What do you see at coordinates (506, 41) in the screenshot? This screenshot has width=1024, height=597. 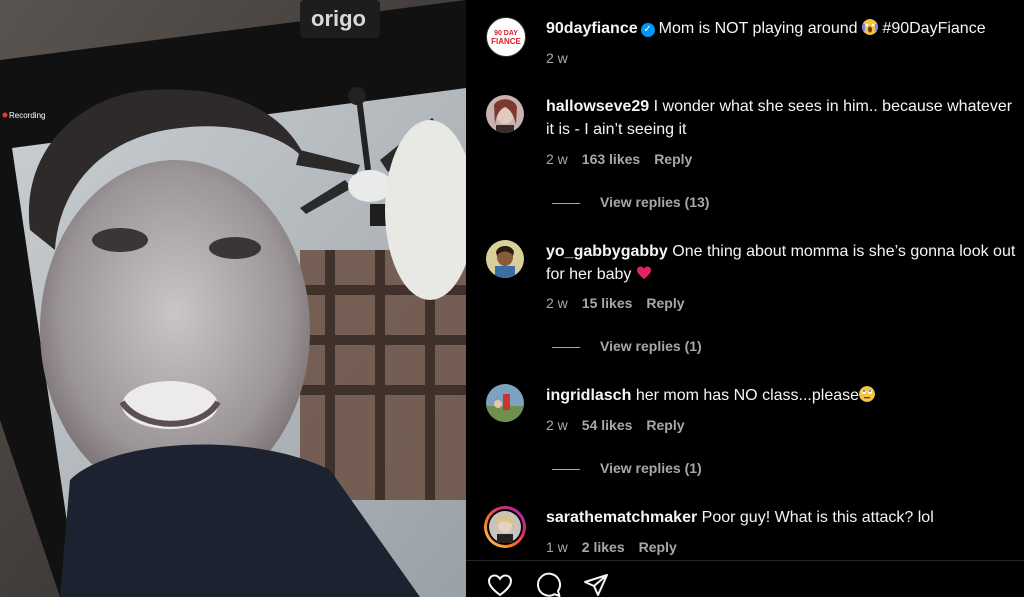 I see `svg-text: FIANCE` at bounding box center [506, 41].